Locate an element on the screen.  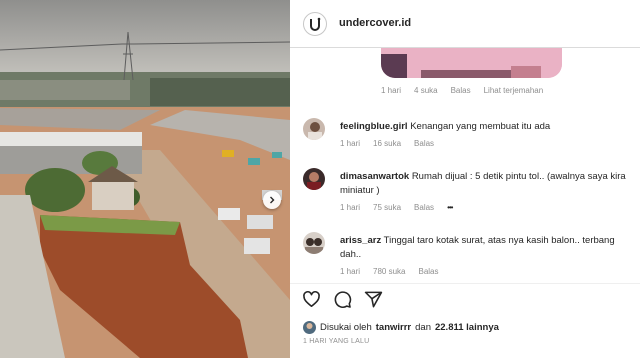
account-avatar is located at coordinates (315, 24).